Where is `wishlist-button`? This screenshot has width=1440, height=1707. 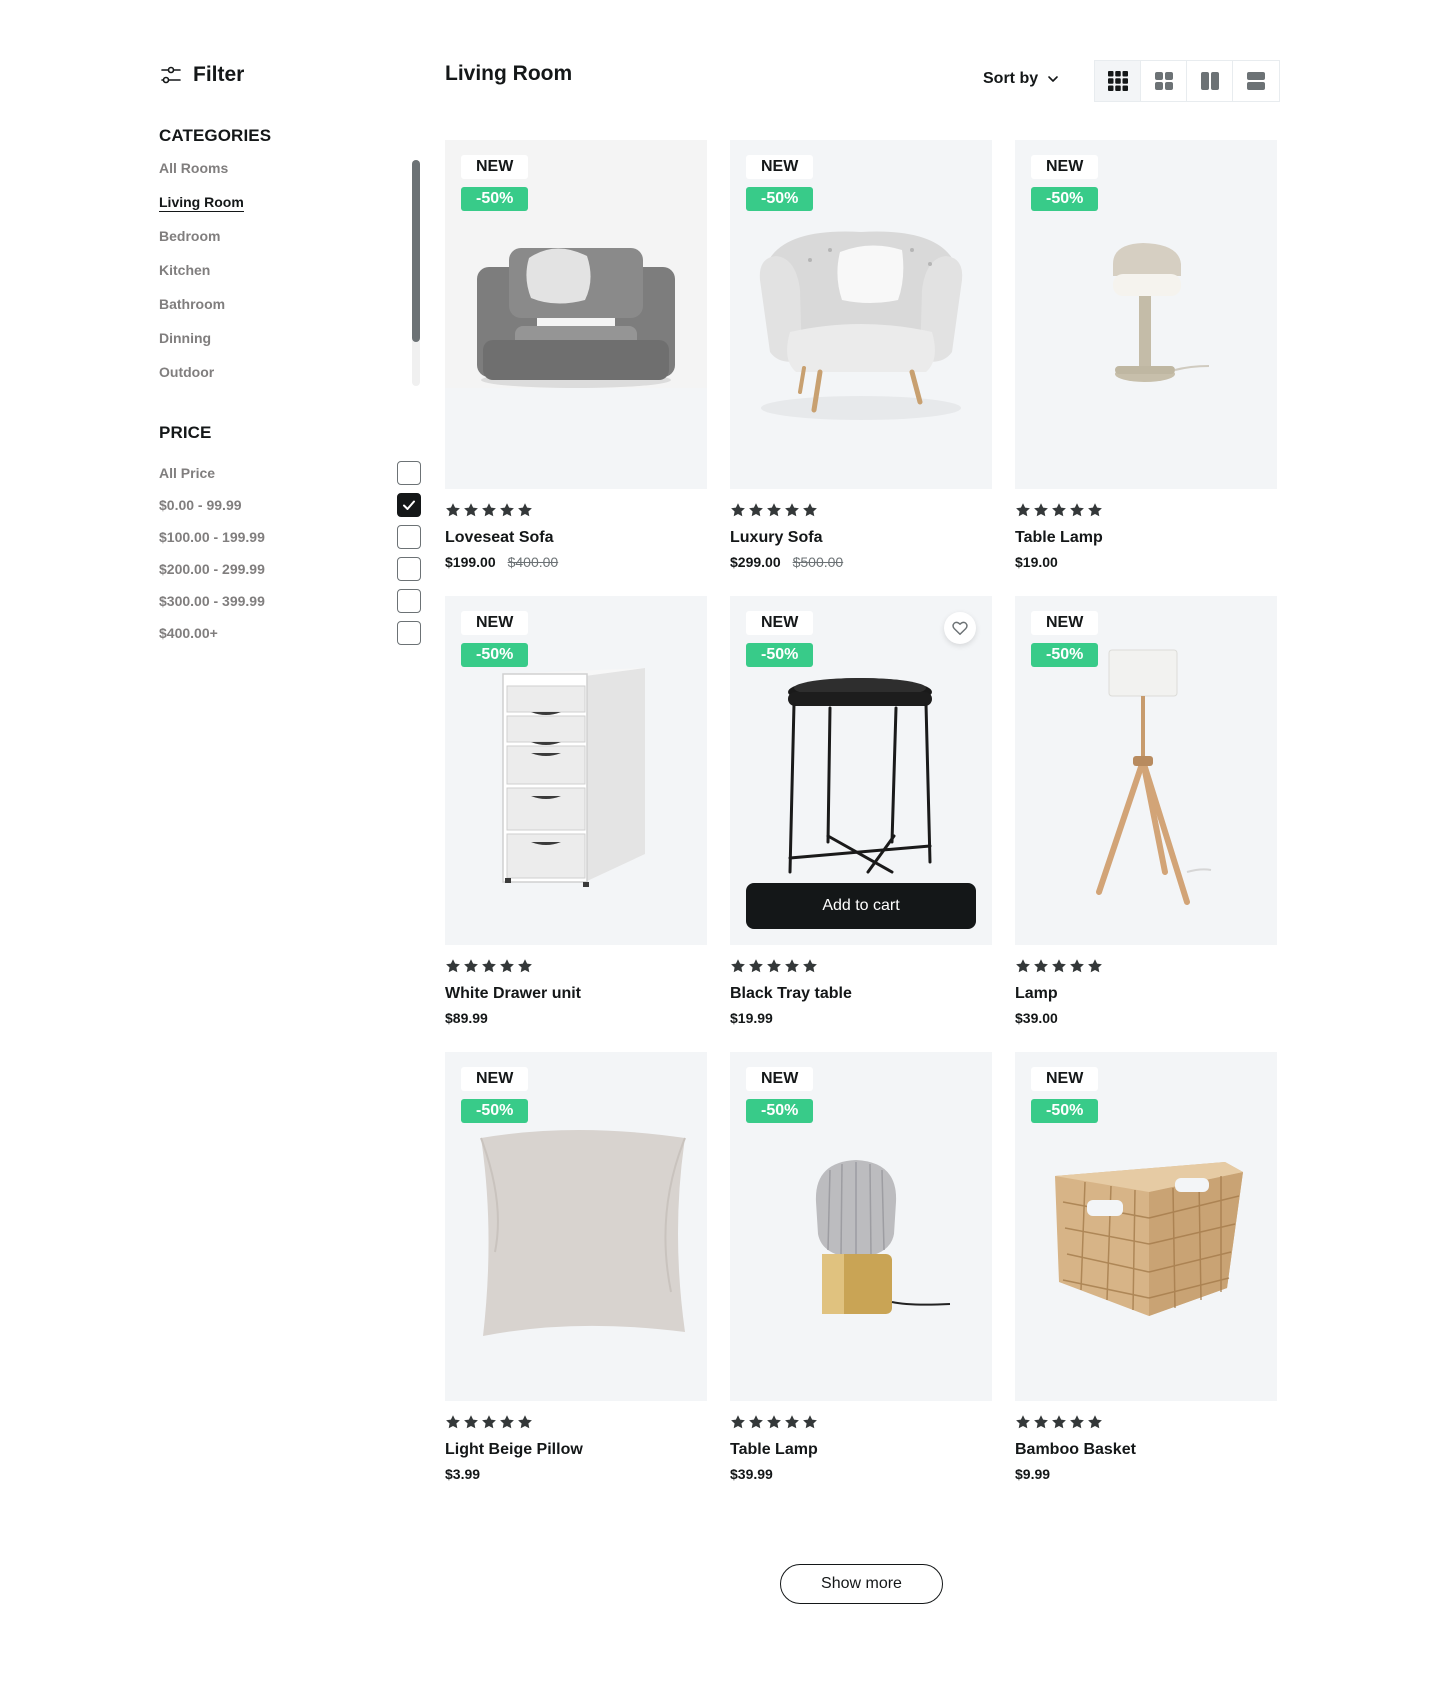 wishlist-button is located at coordinates (960, 628).